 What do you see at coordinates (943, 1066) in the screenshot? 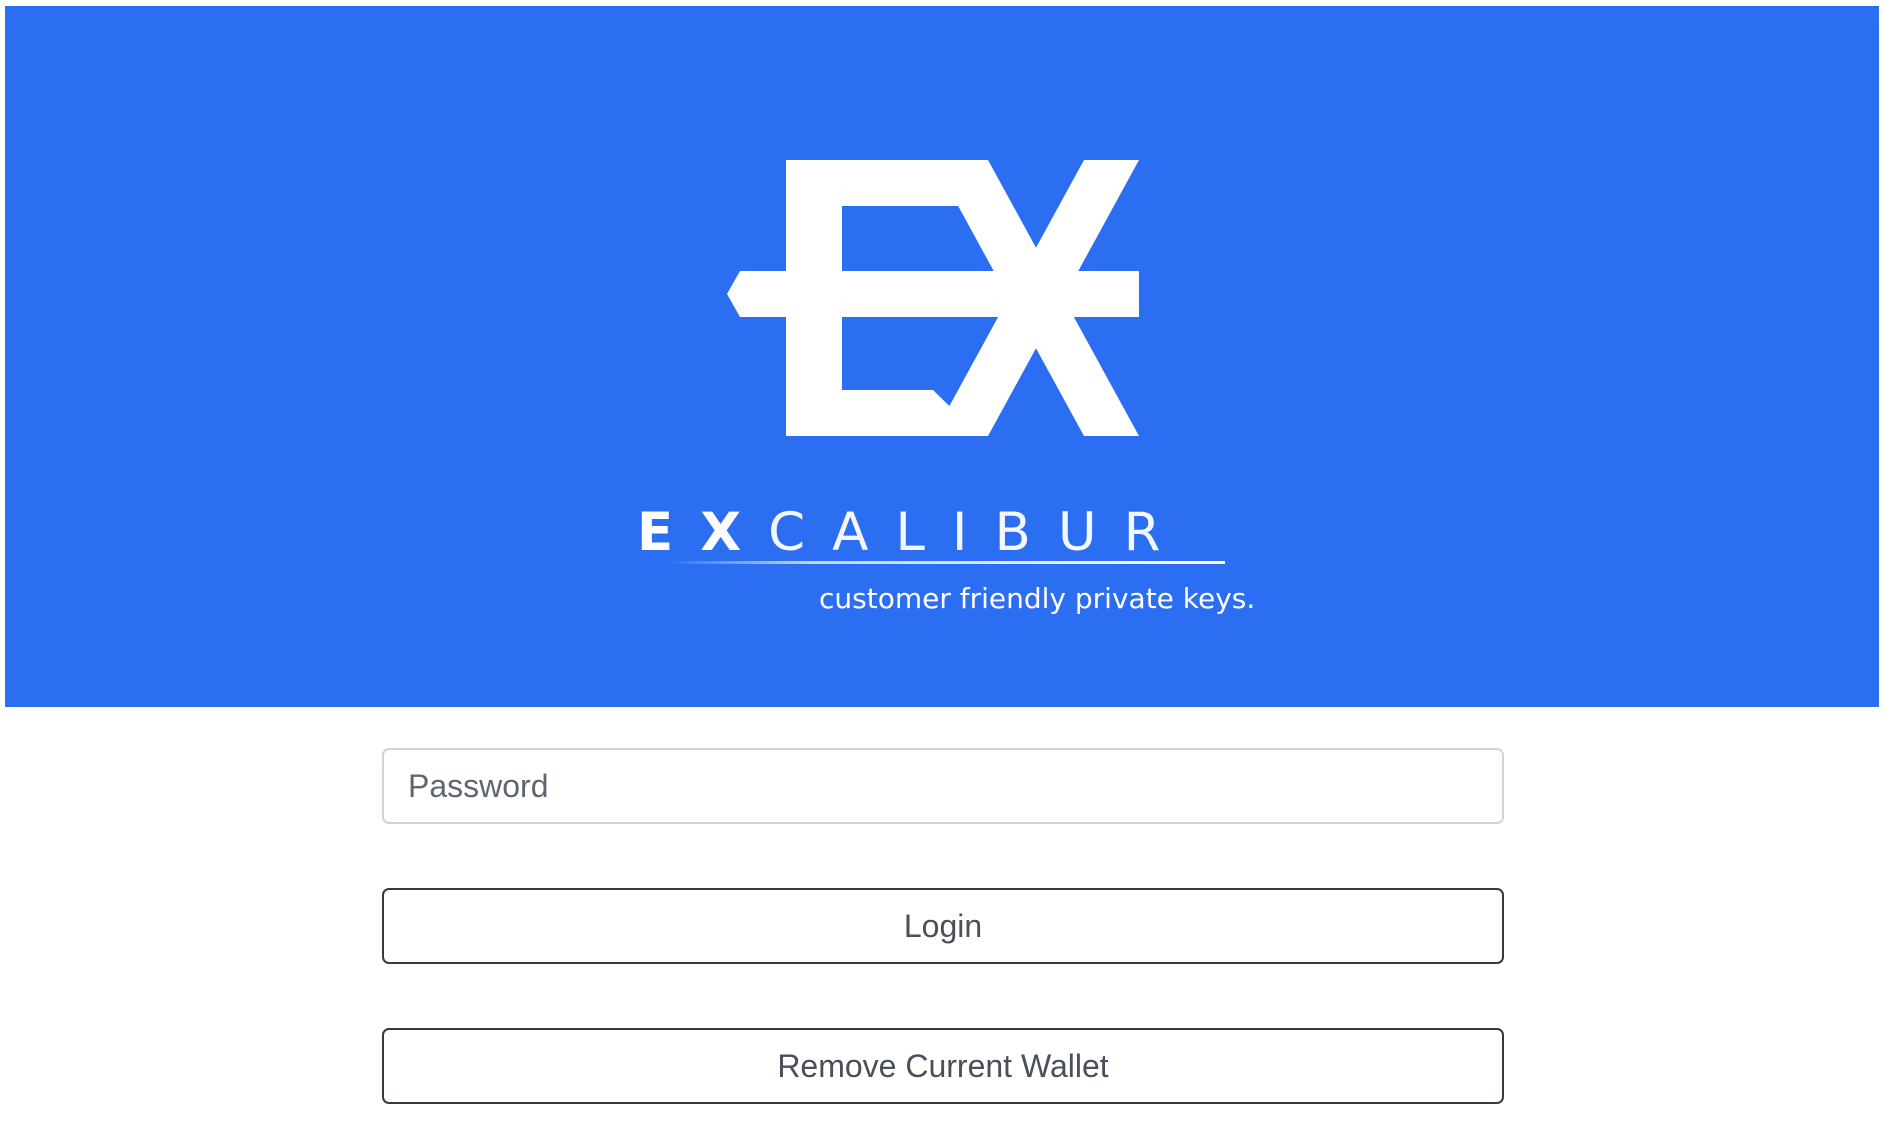
I see `remove-current-wallet-button: Remove Current Wallet` at bounding box center [943, 1066].